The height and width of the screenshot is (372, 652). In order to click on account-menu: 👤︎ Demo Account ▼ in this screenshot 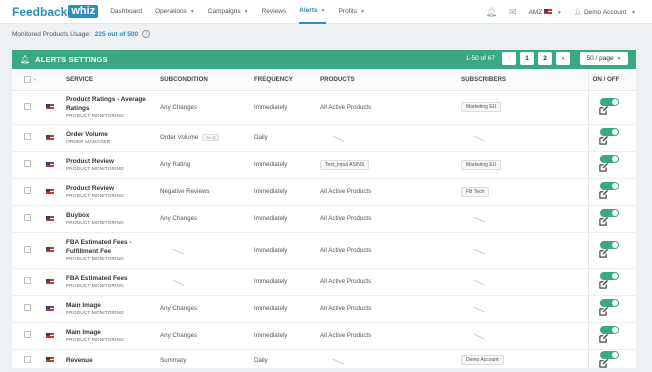, I will do `click(605, 12)`.